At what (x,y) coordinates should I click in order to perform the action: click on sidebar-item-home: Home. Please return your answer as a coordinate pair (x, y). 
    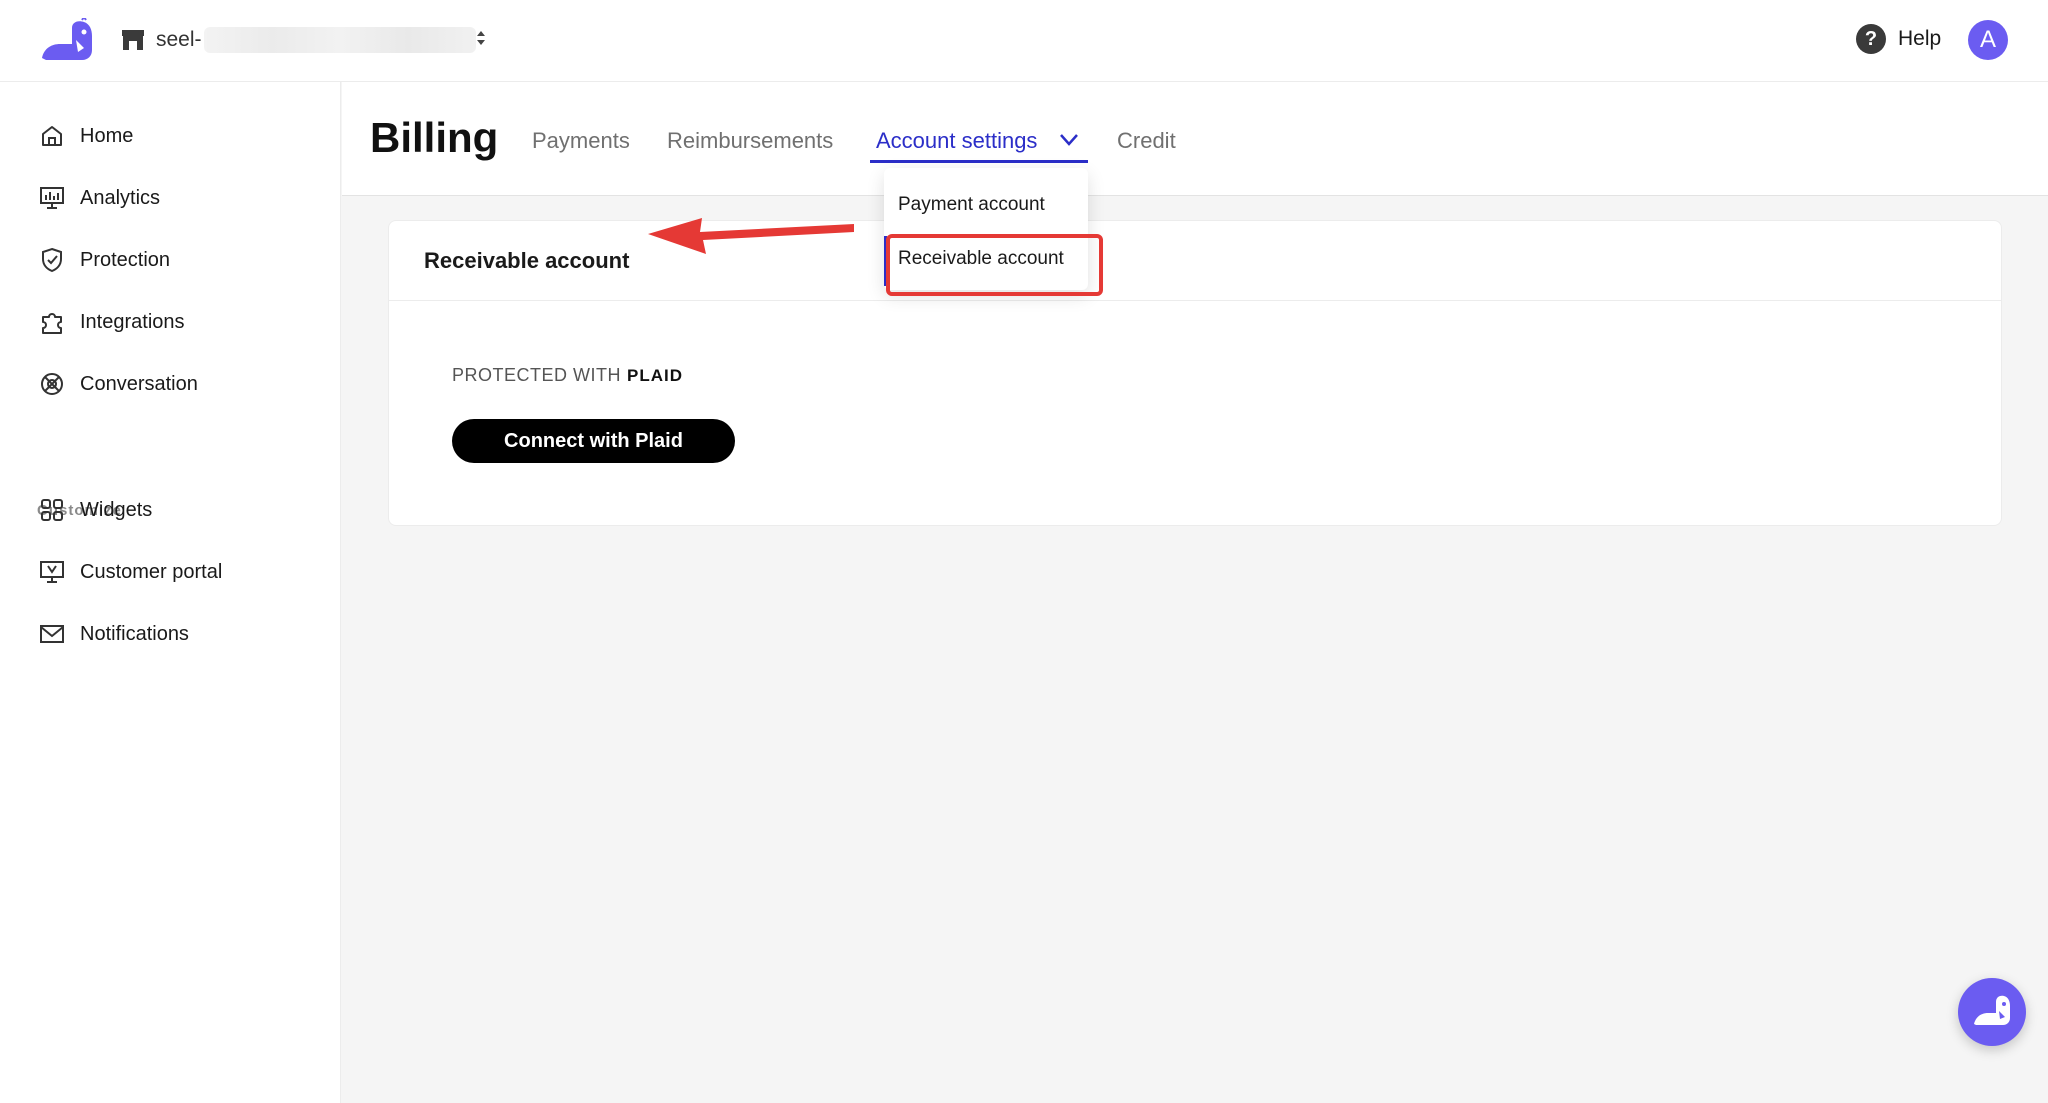
    Looking at the image, I should click on (183, 136).